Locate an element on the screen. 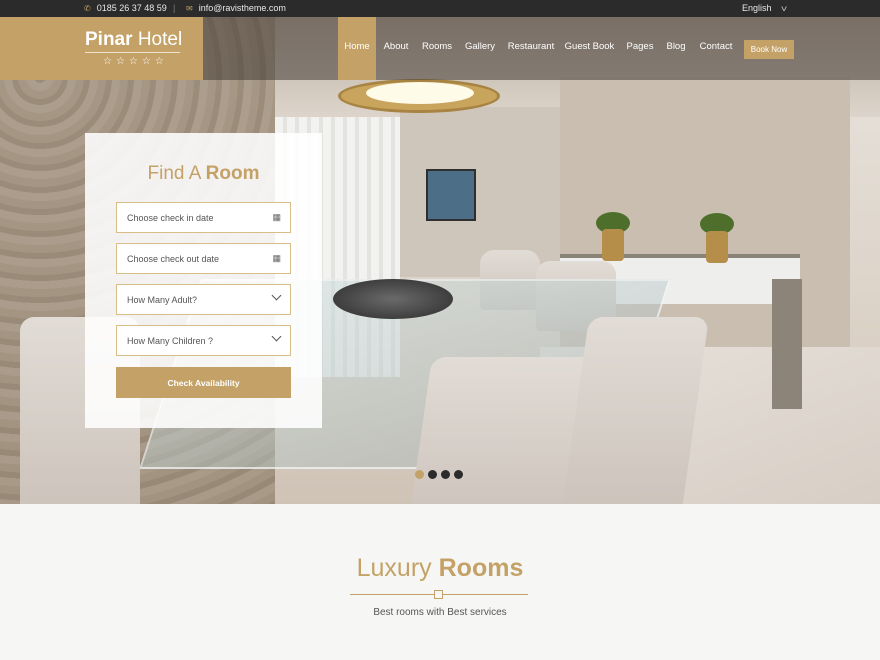  email-contact: ✉ info@ravistheme.com is located at coordinates (236, 8).